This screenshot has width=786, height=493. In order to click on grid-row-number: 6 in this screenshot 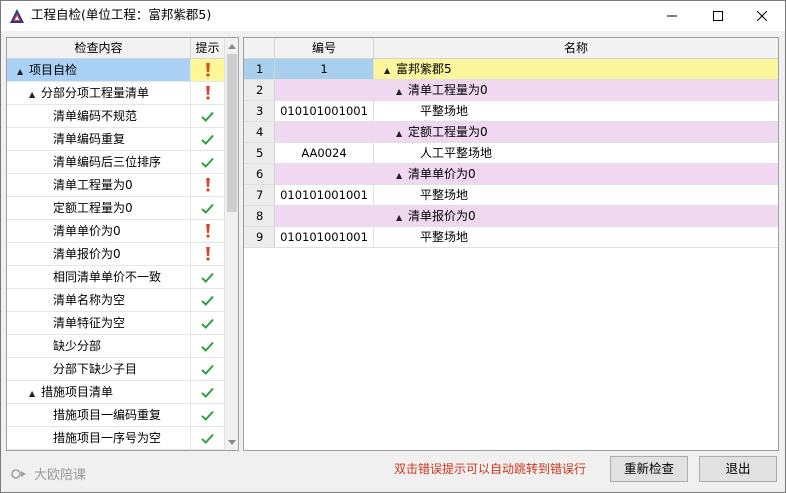, I will do `click(259, 174)`.